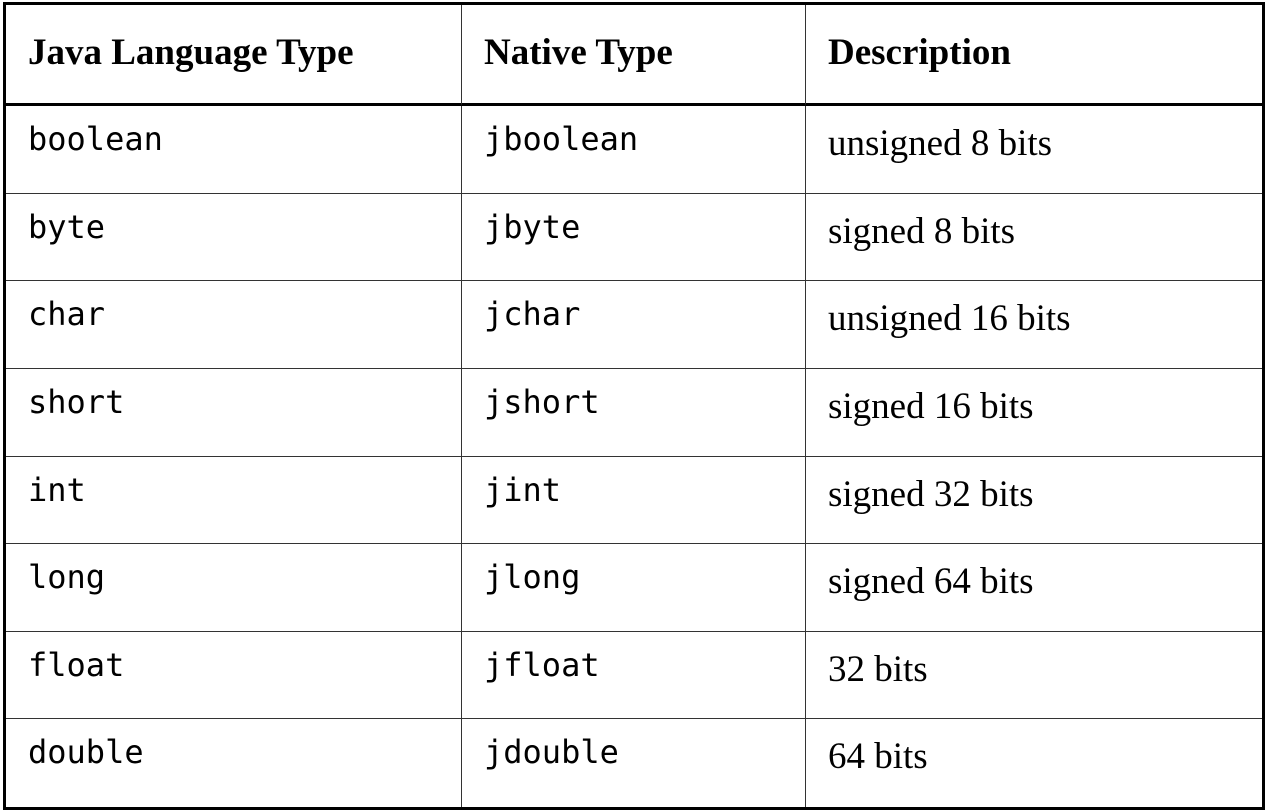 The image size is (1268, 812). What do you see at coordinates (1034, 413) in the screenshot?
I see `description-cell: signed 16 bits` at bounding box center [1034, 413].